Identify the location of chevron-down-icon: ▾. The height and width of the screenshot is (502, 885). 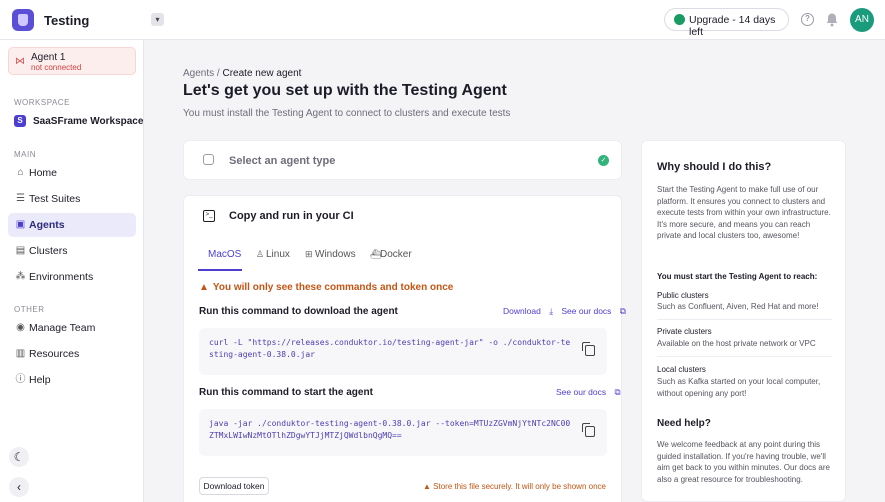
(157, 19).